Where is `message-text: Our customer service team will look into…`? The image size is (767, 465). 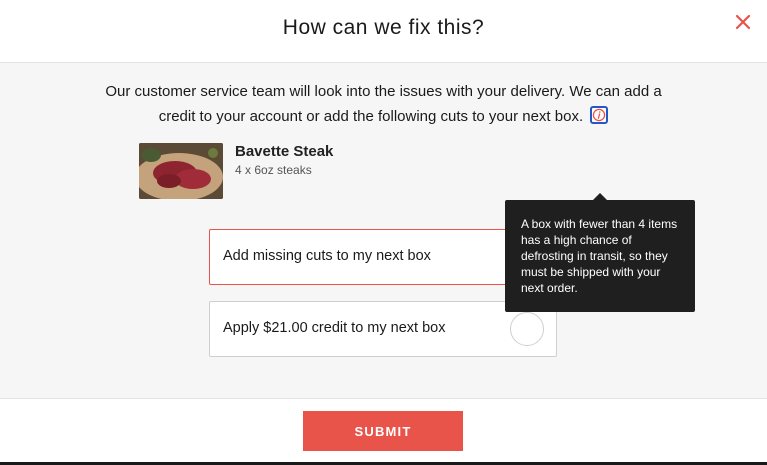 message-text: Our customer service team will look into… is located at coordinates (383, 104).